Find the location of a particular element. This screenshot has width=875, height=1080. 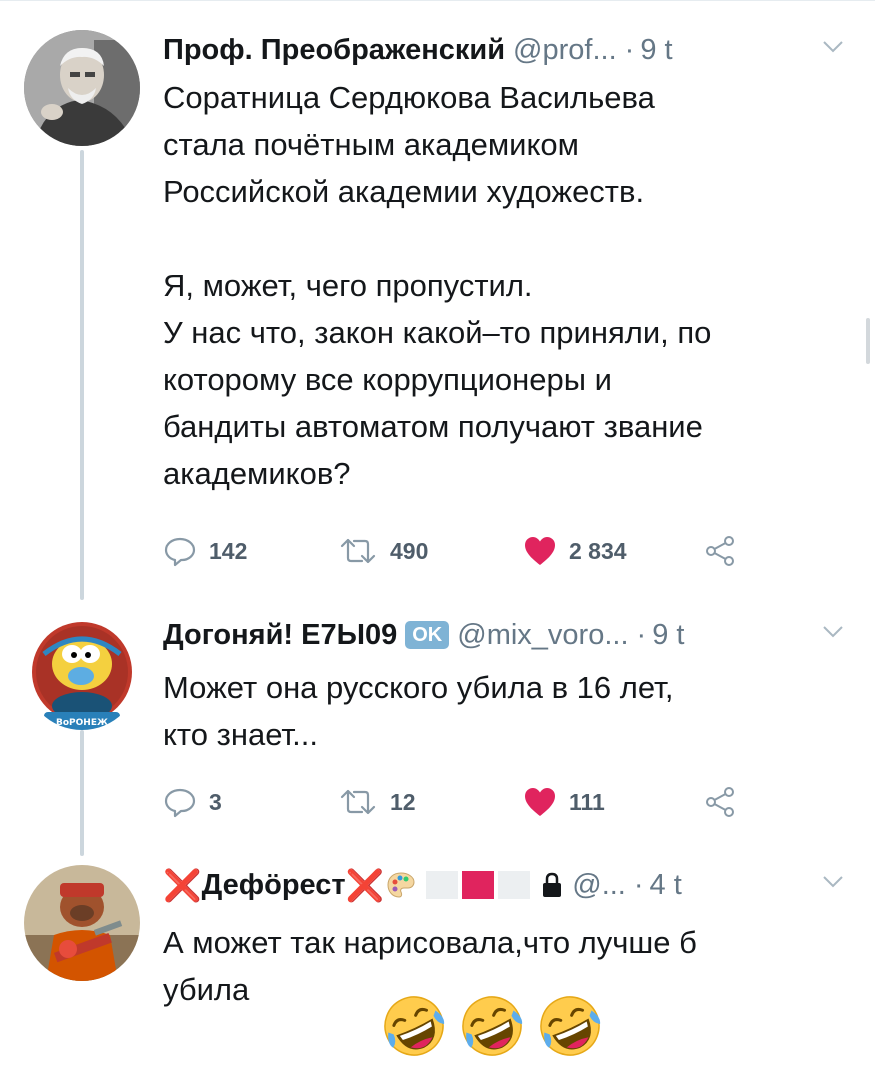

like-count: 111 is located at coordinates (587, 801).